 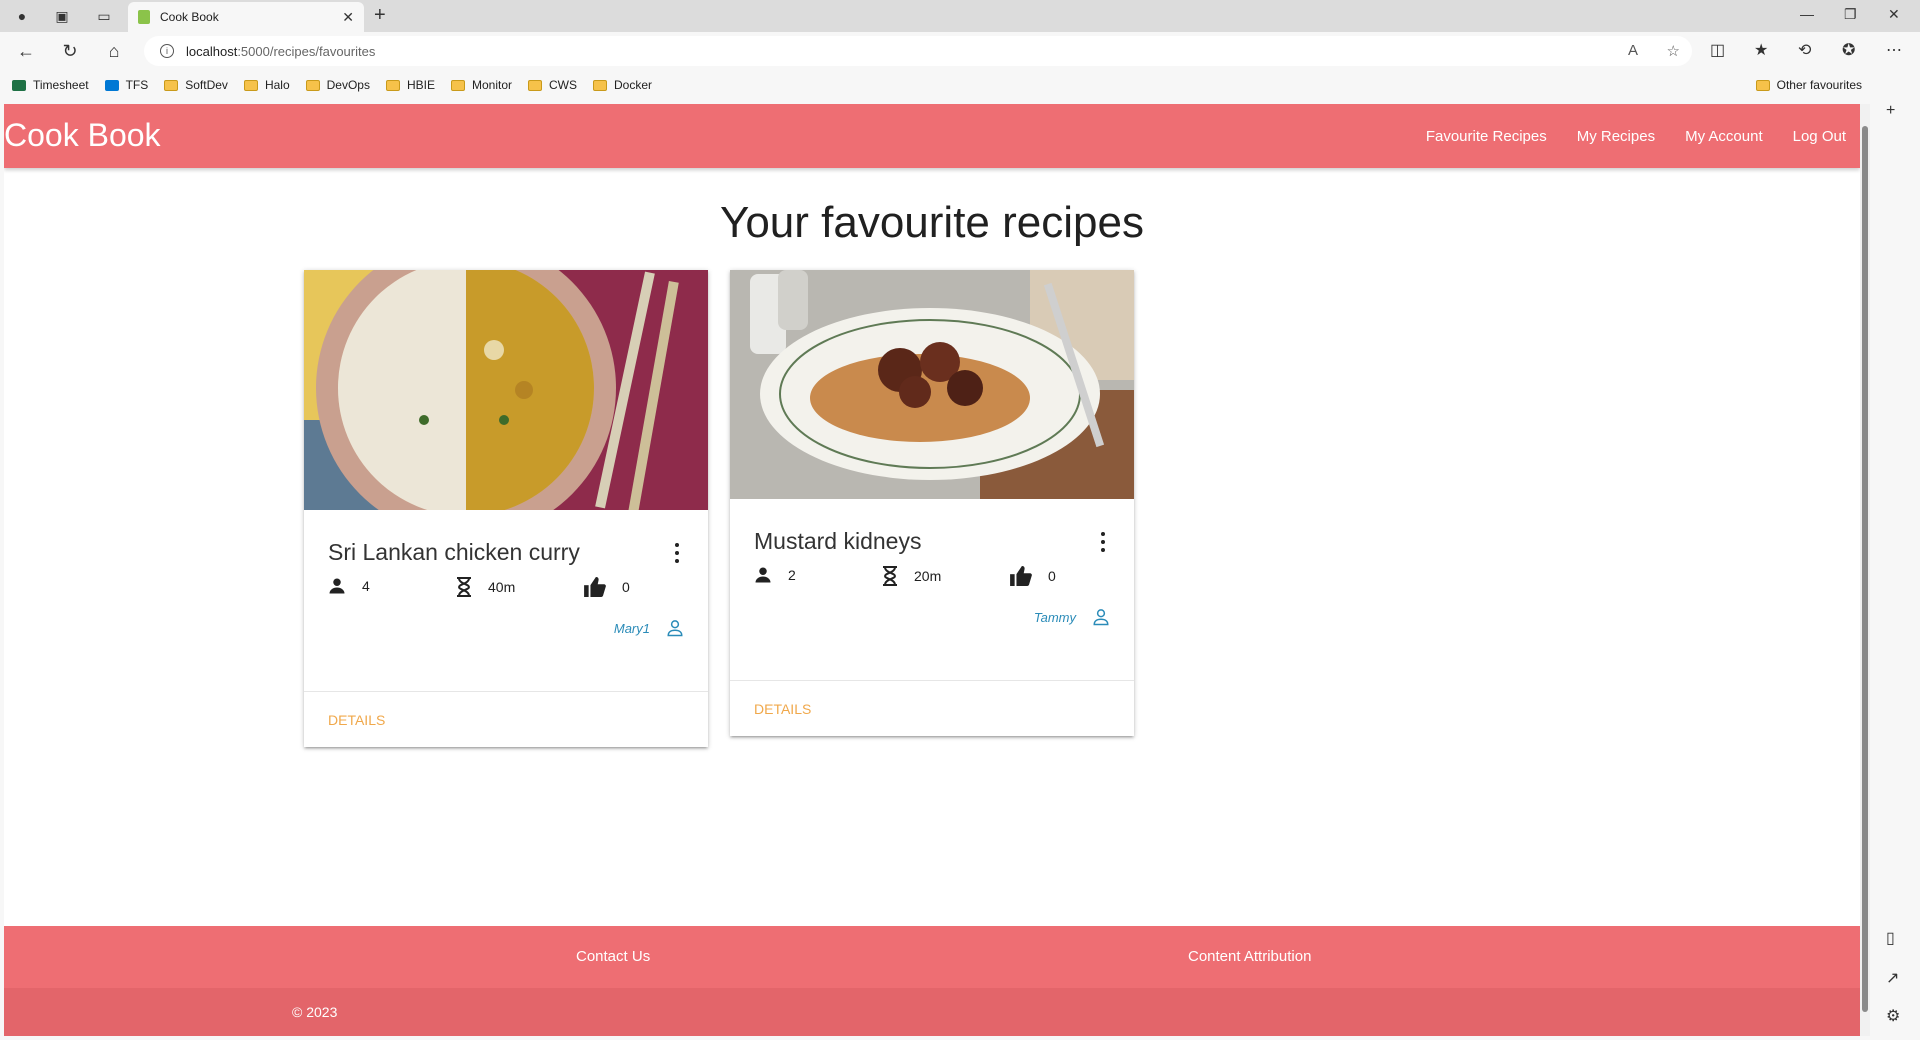 What do you see at coordinates (932, 503) in the screenshot?
I see `recipe-card: Mustard kidneys 2 20m 0 Tammy DETAILS` at bounding box center [932, 503].